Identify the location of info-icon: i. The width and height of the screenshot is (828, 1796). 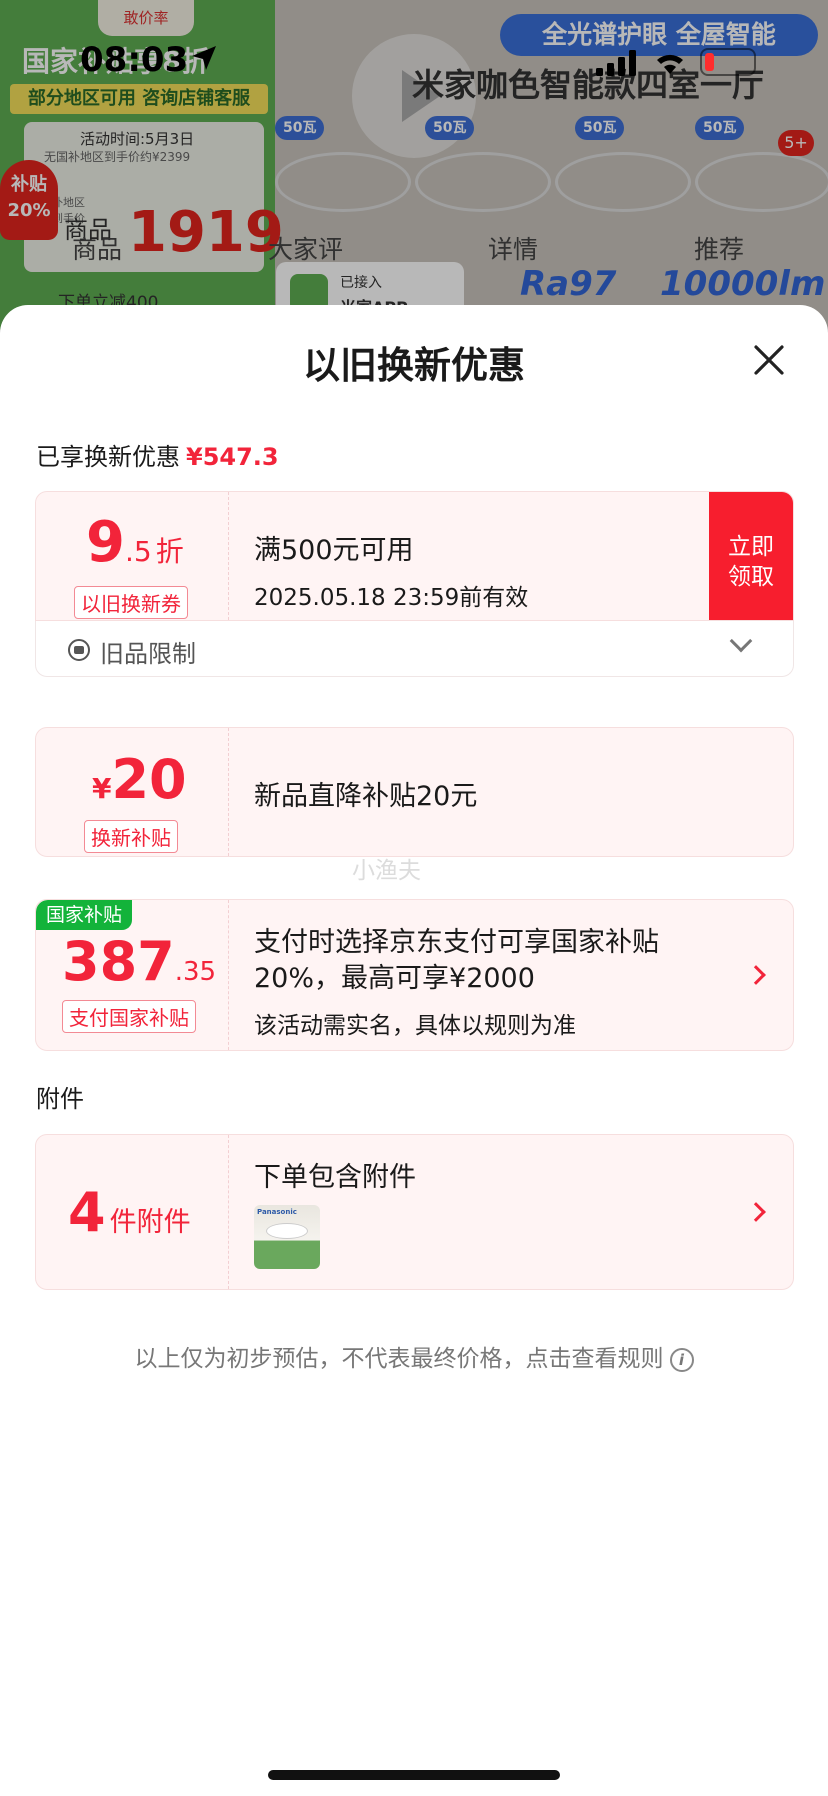
(681, 1359).